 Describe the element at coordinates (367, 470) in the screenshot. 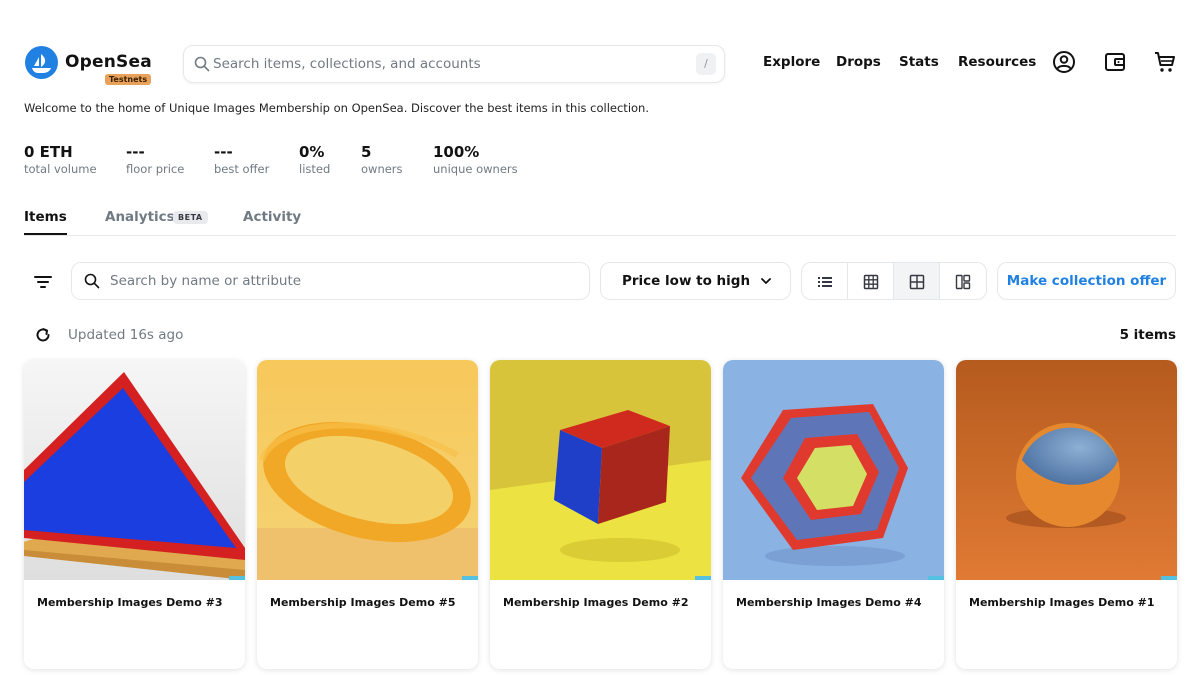

I see `nft-image-ring` at that location.